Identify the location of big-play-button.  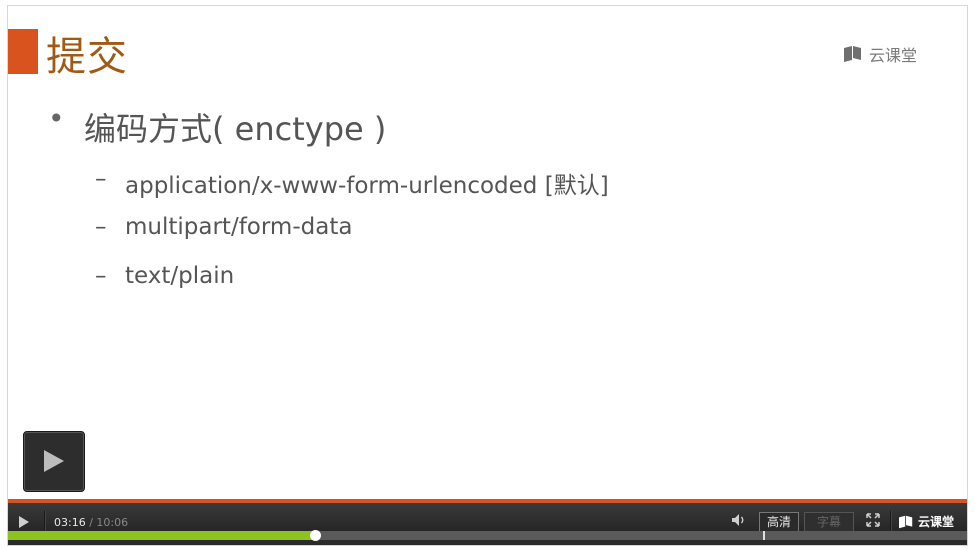
(54, 461).